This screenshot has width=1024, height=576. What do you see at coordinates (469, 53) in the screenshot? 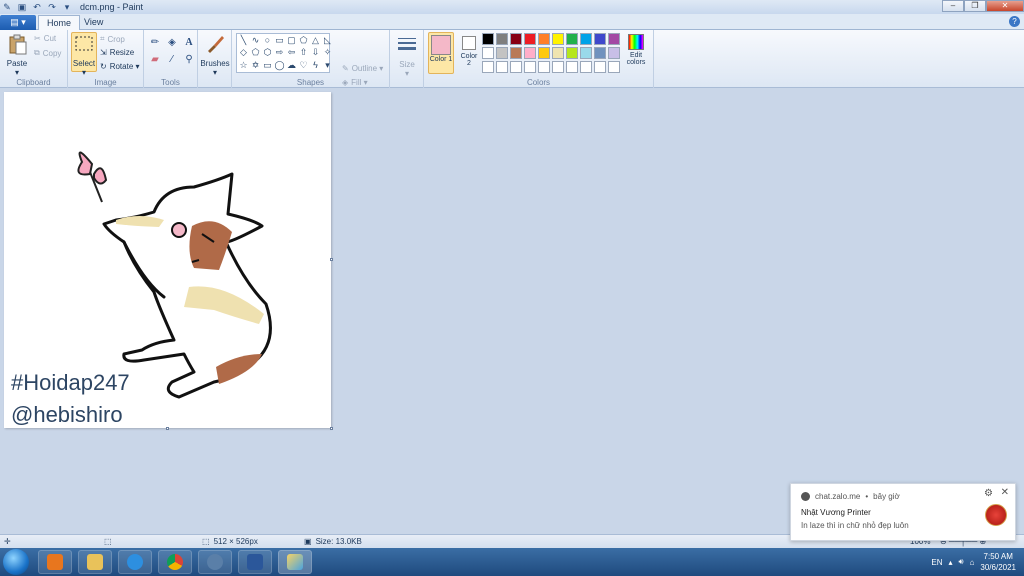
I see `color2-selector: Color 2` at bounding box center [469, 53].